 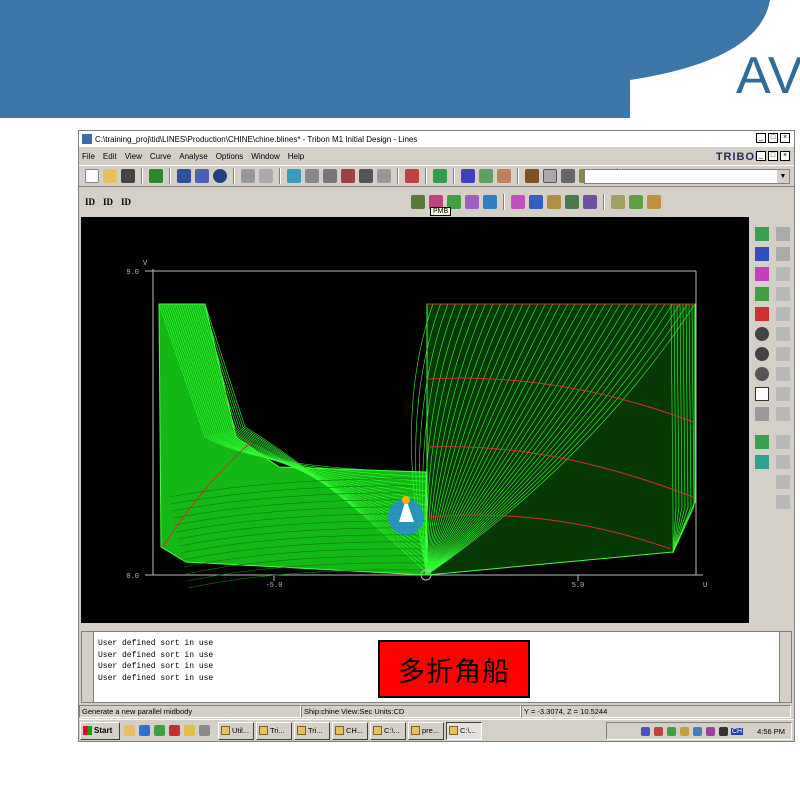 I want to click on quicklaunch-app4-icon, so click(x=204, y=730).